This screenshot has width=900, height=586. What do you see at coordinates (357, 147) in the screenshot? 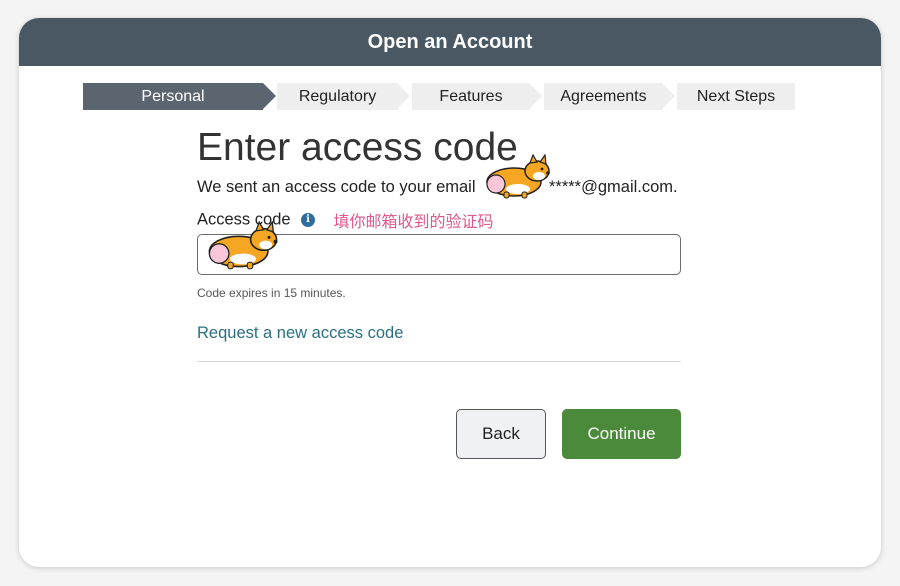
I see `page-title: Enter access code` at bounding box center [357, 147].